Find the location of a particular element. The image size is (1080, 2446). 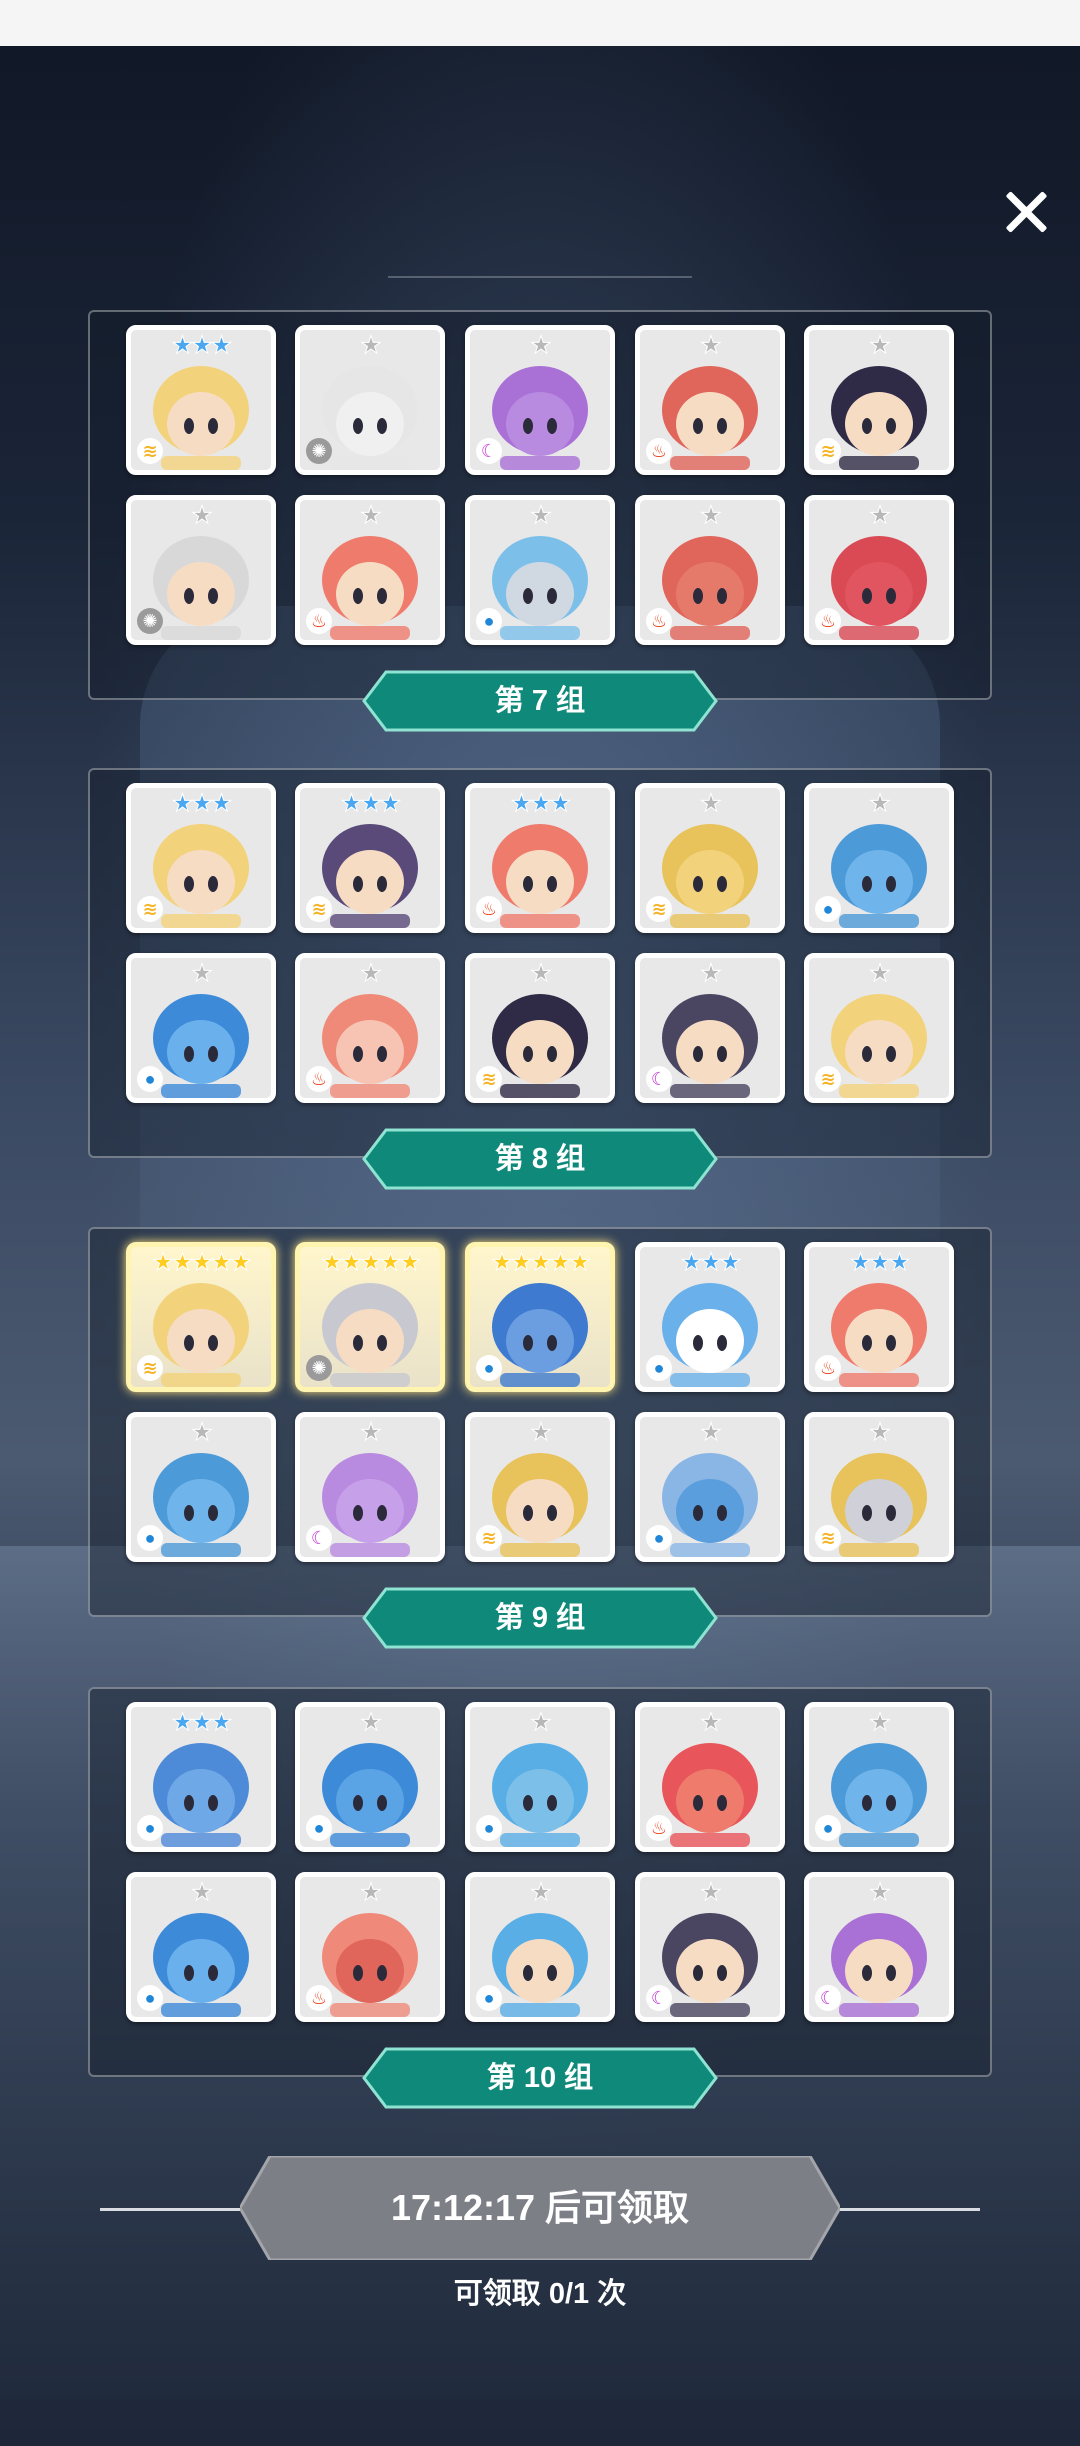

hero-card: ★★★★★ ✺ is located at coordinates (370, 1317).